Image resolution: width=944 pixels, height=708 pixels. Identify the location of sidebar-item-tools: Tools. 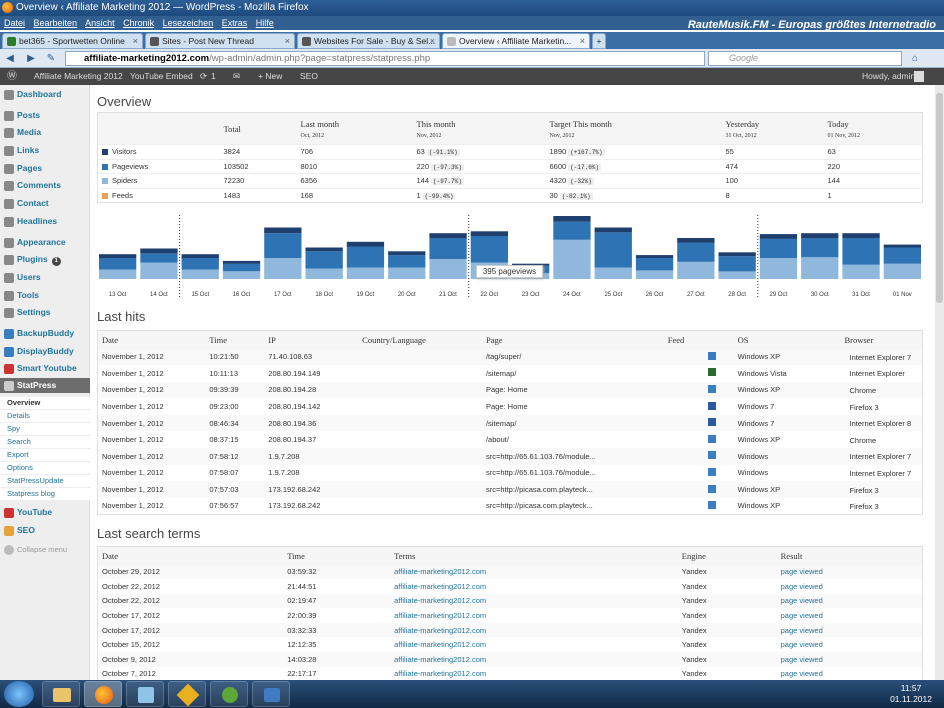
(45, 295).